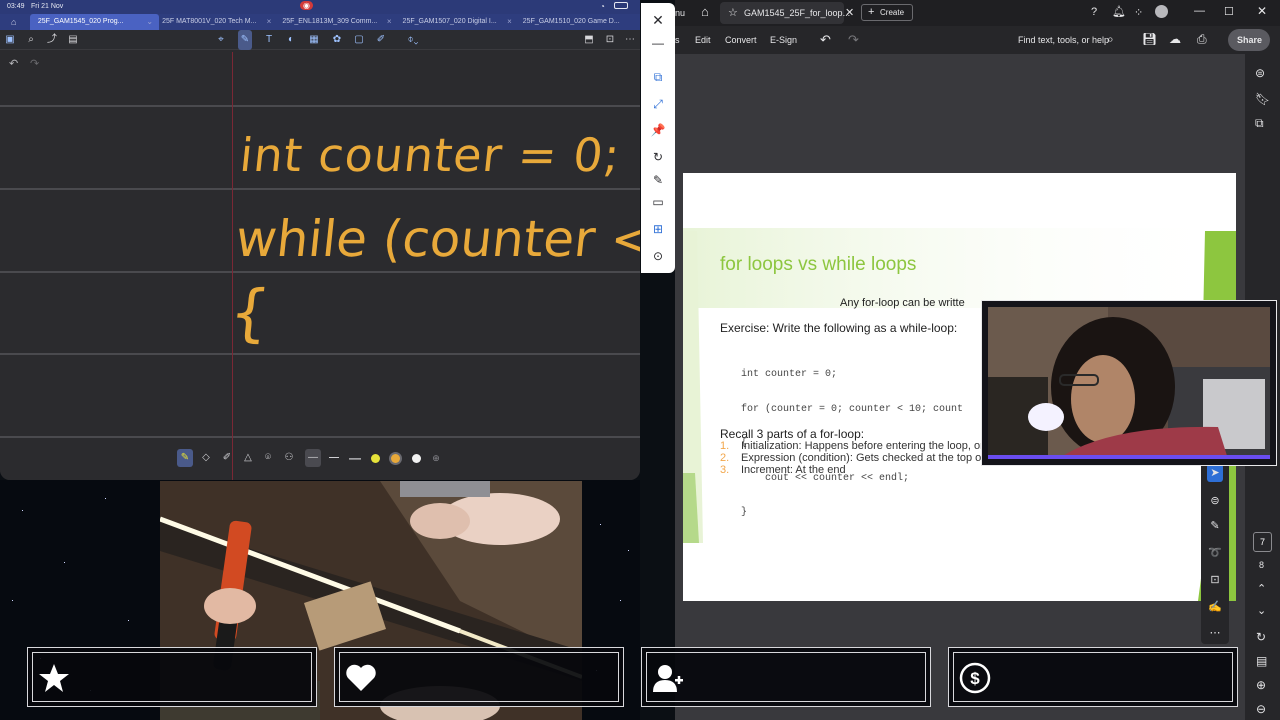 The height and width of the screenshot is (720, 1280). I want to click on bookmark-icon: ▤, so click(73, 40).